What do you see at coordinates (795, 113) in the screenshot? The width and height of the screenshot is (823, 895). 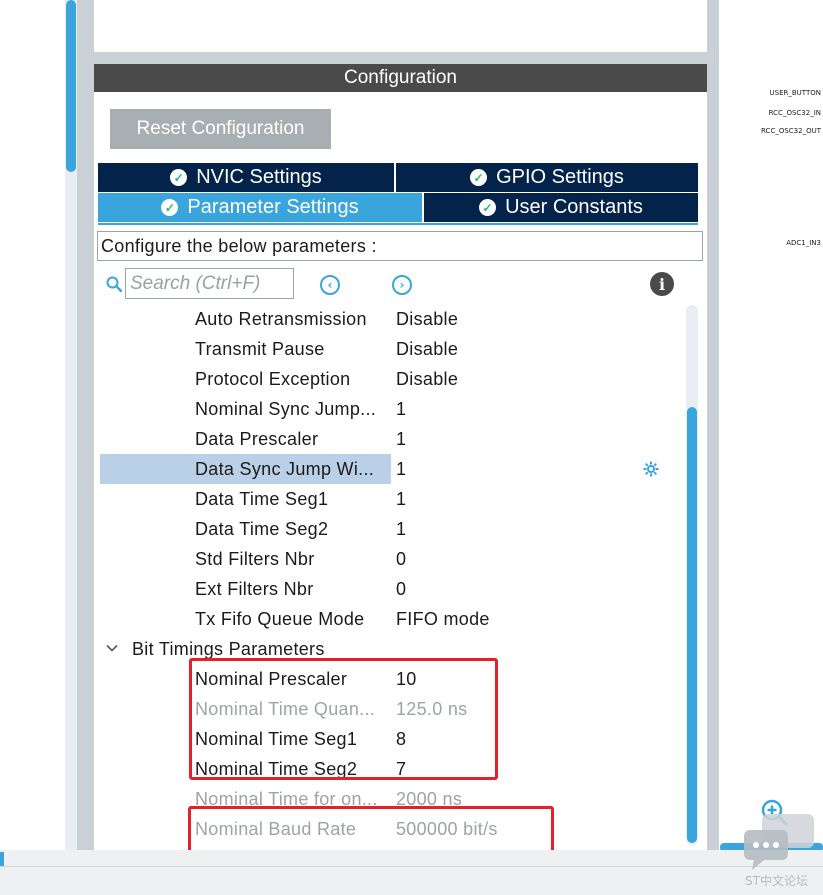 I see `pin-label: RCC_OSC32_IN` at bounding box center [795, 113].